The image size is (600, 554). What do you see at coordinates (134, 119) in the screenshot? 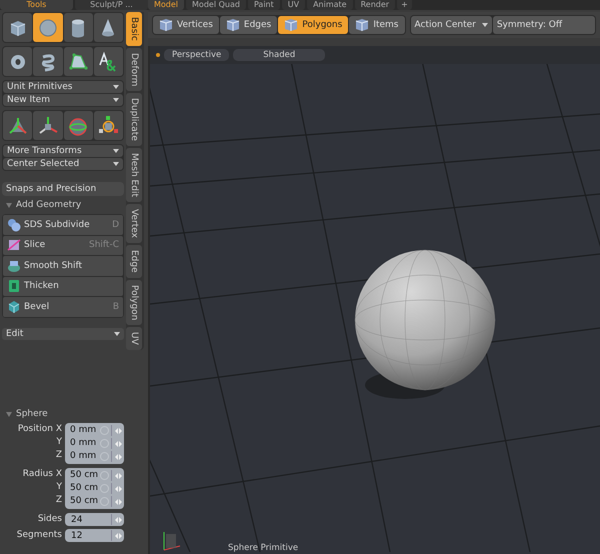
I see `vertical-tab: Duplicate` at bounding box center [134, 119].